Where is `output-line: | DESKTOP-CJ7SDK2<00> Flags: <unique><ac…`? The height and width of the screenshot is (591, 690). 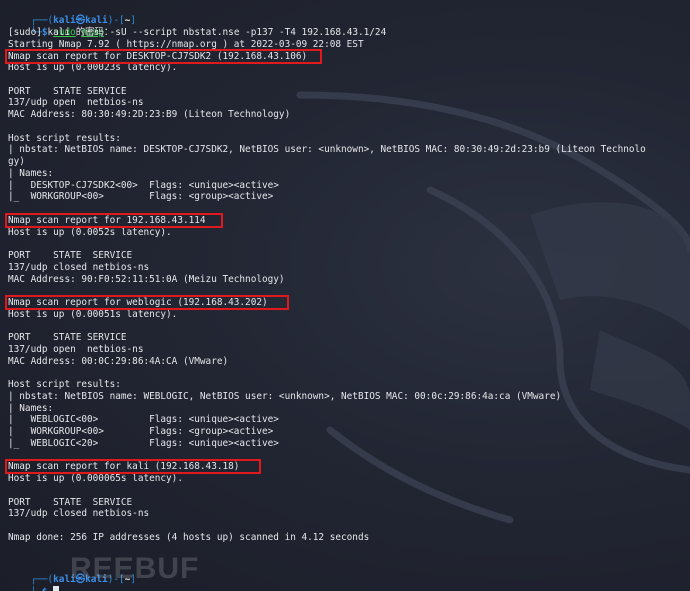 output-line: | DESKTOP-CJ7SDK2<00> Flags: <unique><ac… is located at coordinates (143, 185).